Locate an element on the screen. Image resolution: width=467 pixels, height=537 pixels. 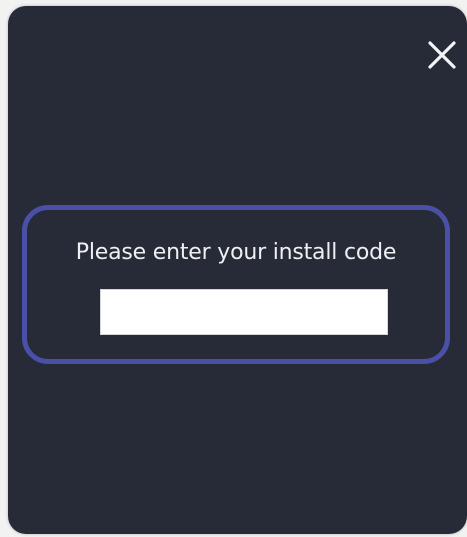
close-button is located at coordinates (442, 55).